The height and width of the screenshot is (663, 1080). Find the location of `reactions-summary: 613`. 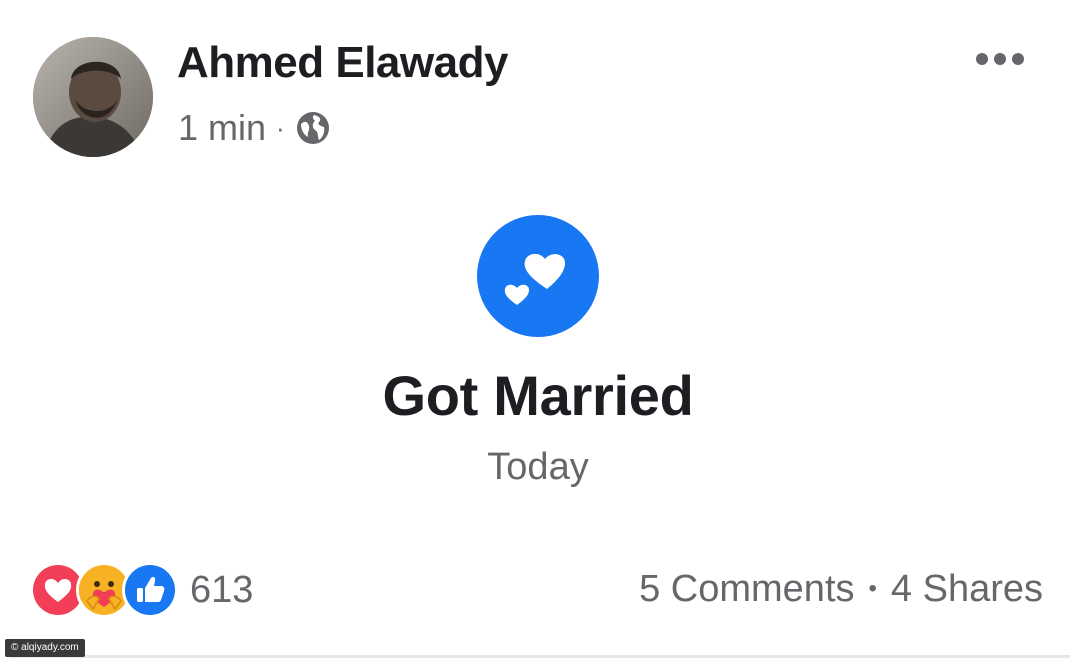

reactions-summary: 613 is located at coordinates (141, 590).